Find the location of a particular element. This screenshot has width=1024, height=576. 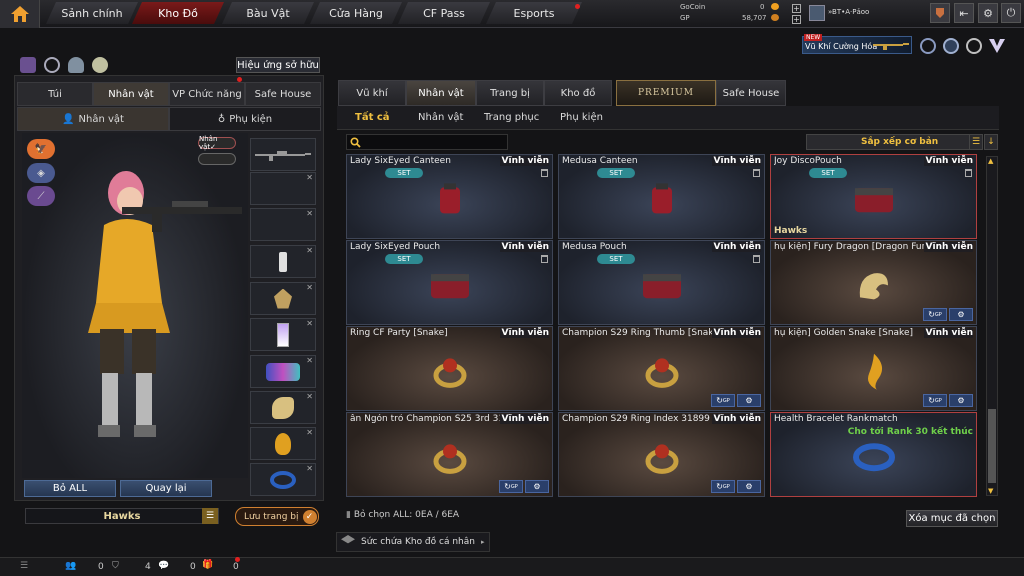

add-gp-button: + is located at coordinates (796, 19).